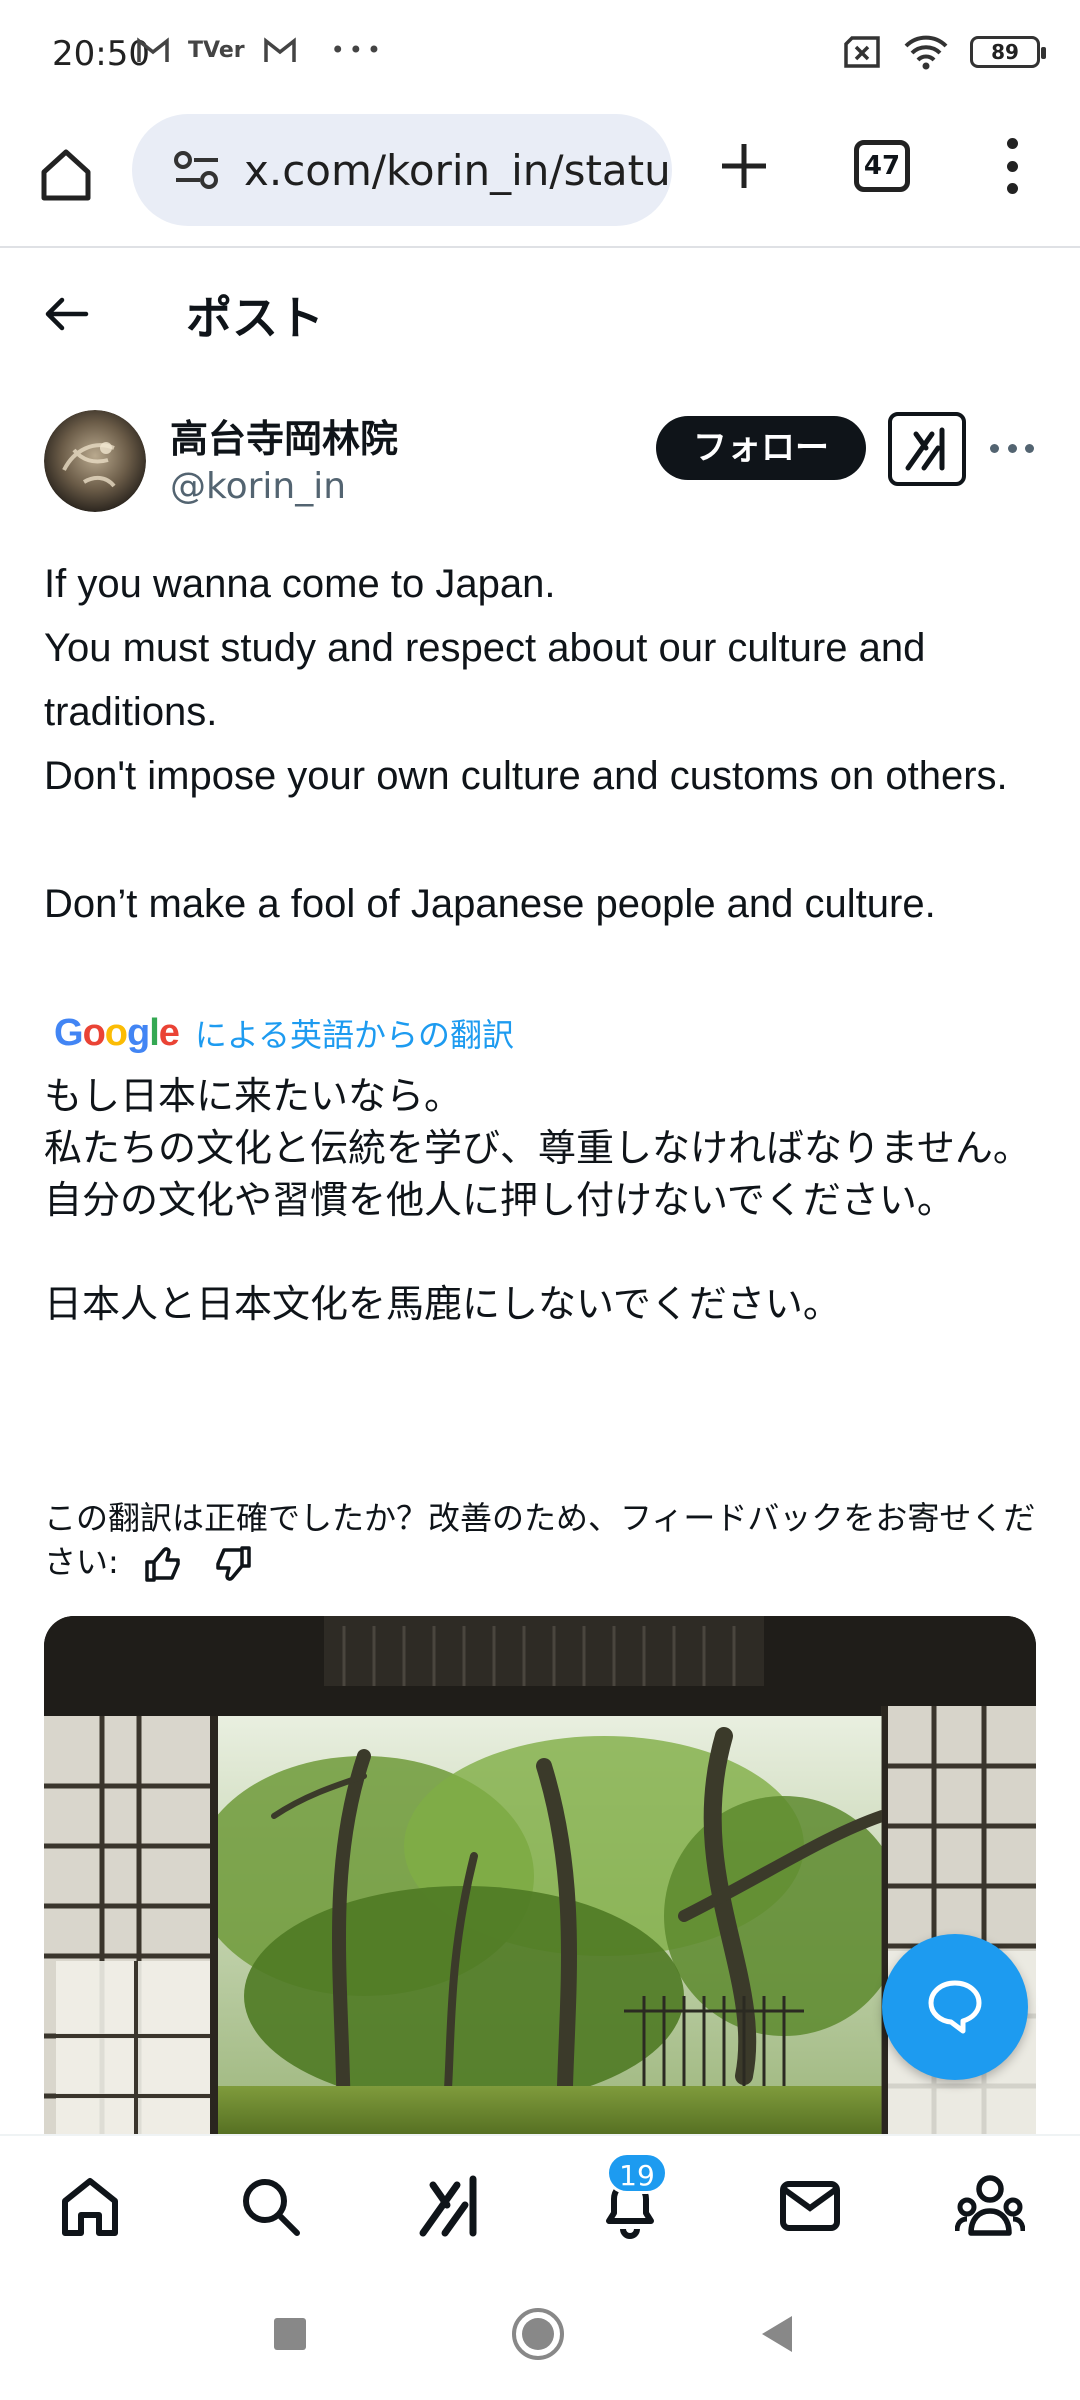  What do you see at coordinates (862, 52) in the screenshot?
I see `no-sim-icon` at bounding box center [862, 52].